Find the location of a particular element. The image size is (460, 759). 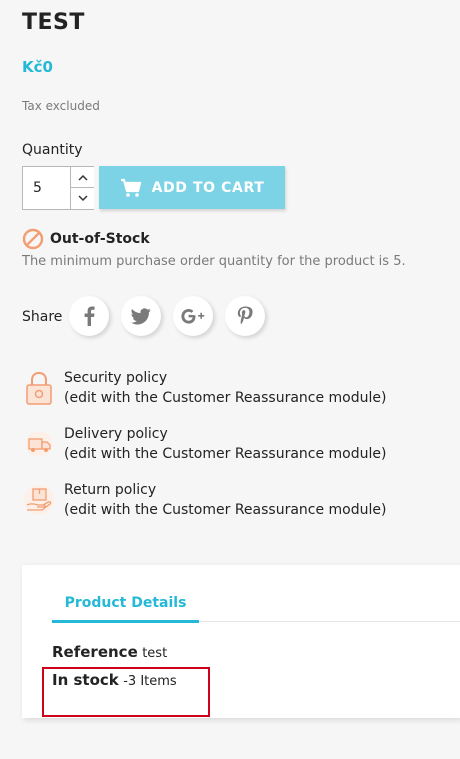

add-to-cart-button: ADD TO CART is located at coordinates (192, 187).